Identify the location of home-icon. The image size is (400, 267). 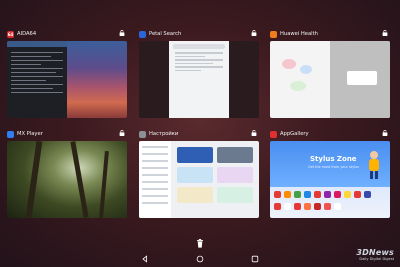
(200, 259).